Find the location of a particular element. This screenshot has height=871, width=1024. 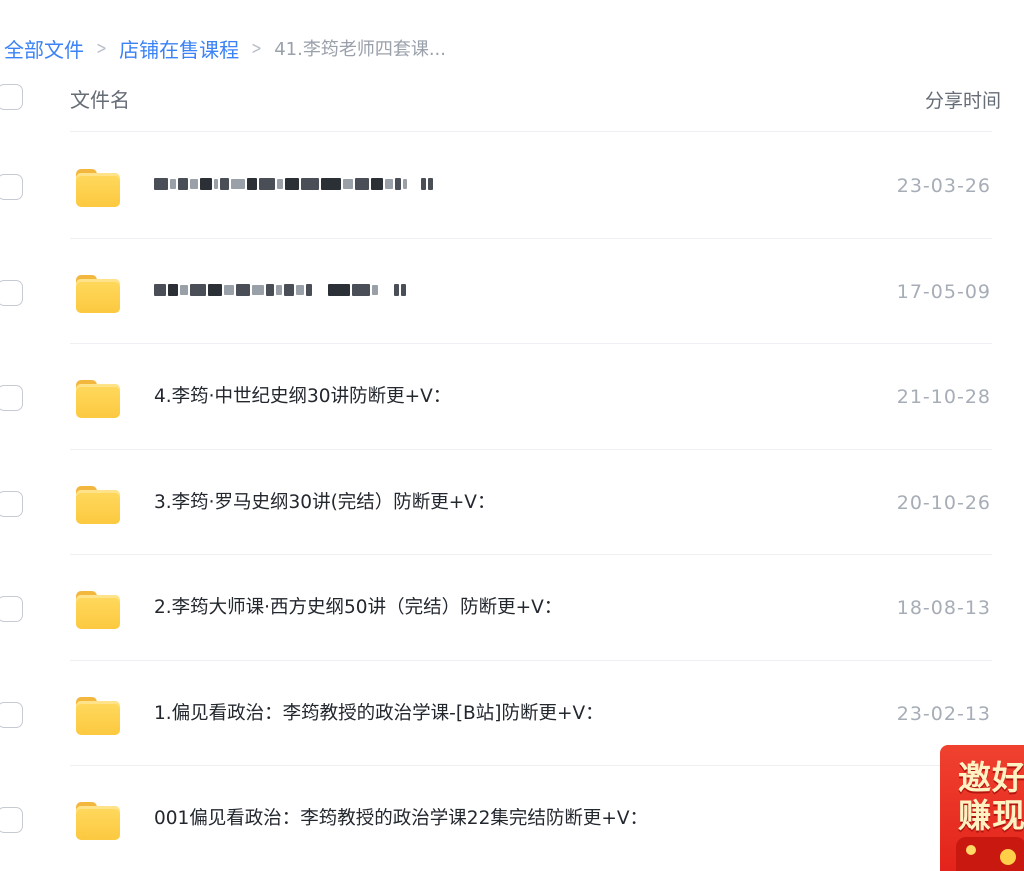

file-row: 17-05-09 is located at coordinates (512, 291).